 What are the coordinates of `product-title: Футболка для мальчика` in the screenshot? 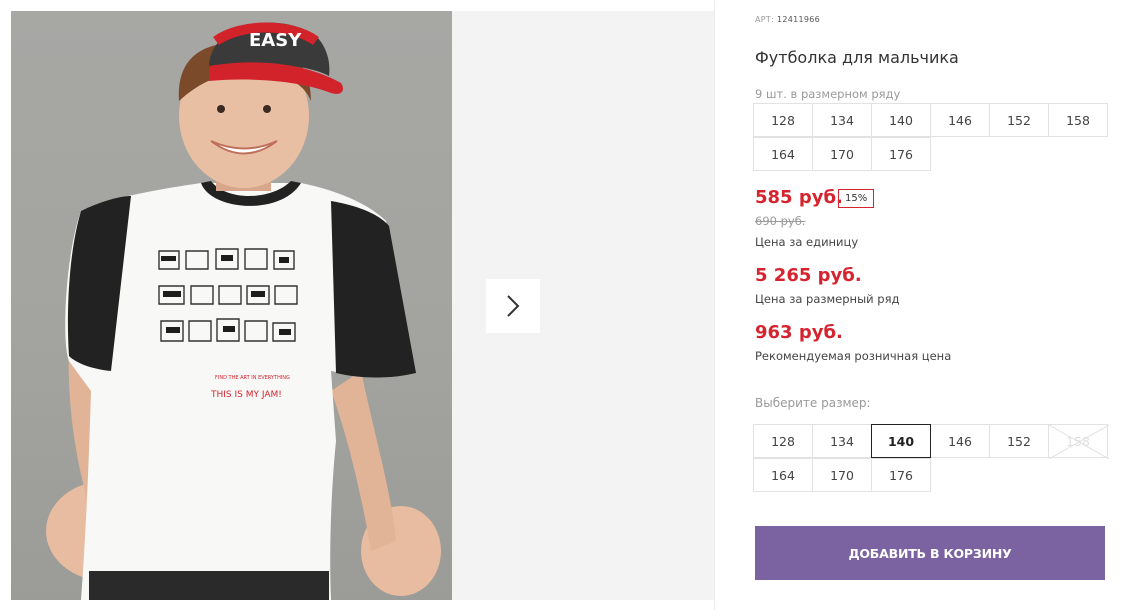 It's located at (857, 57).